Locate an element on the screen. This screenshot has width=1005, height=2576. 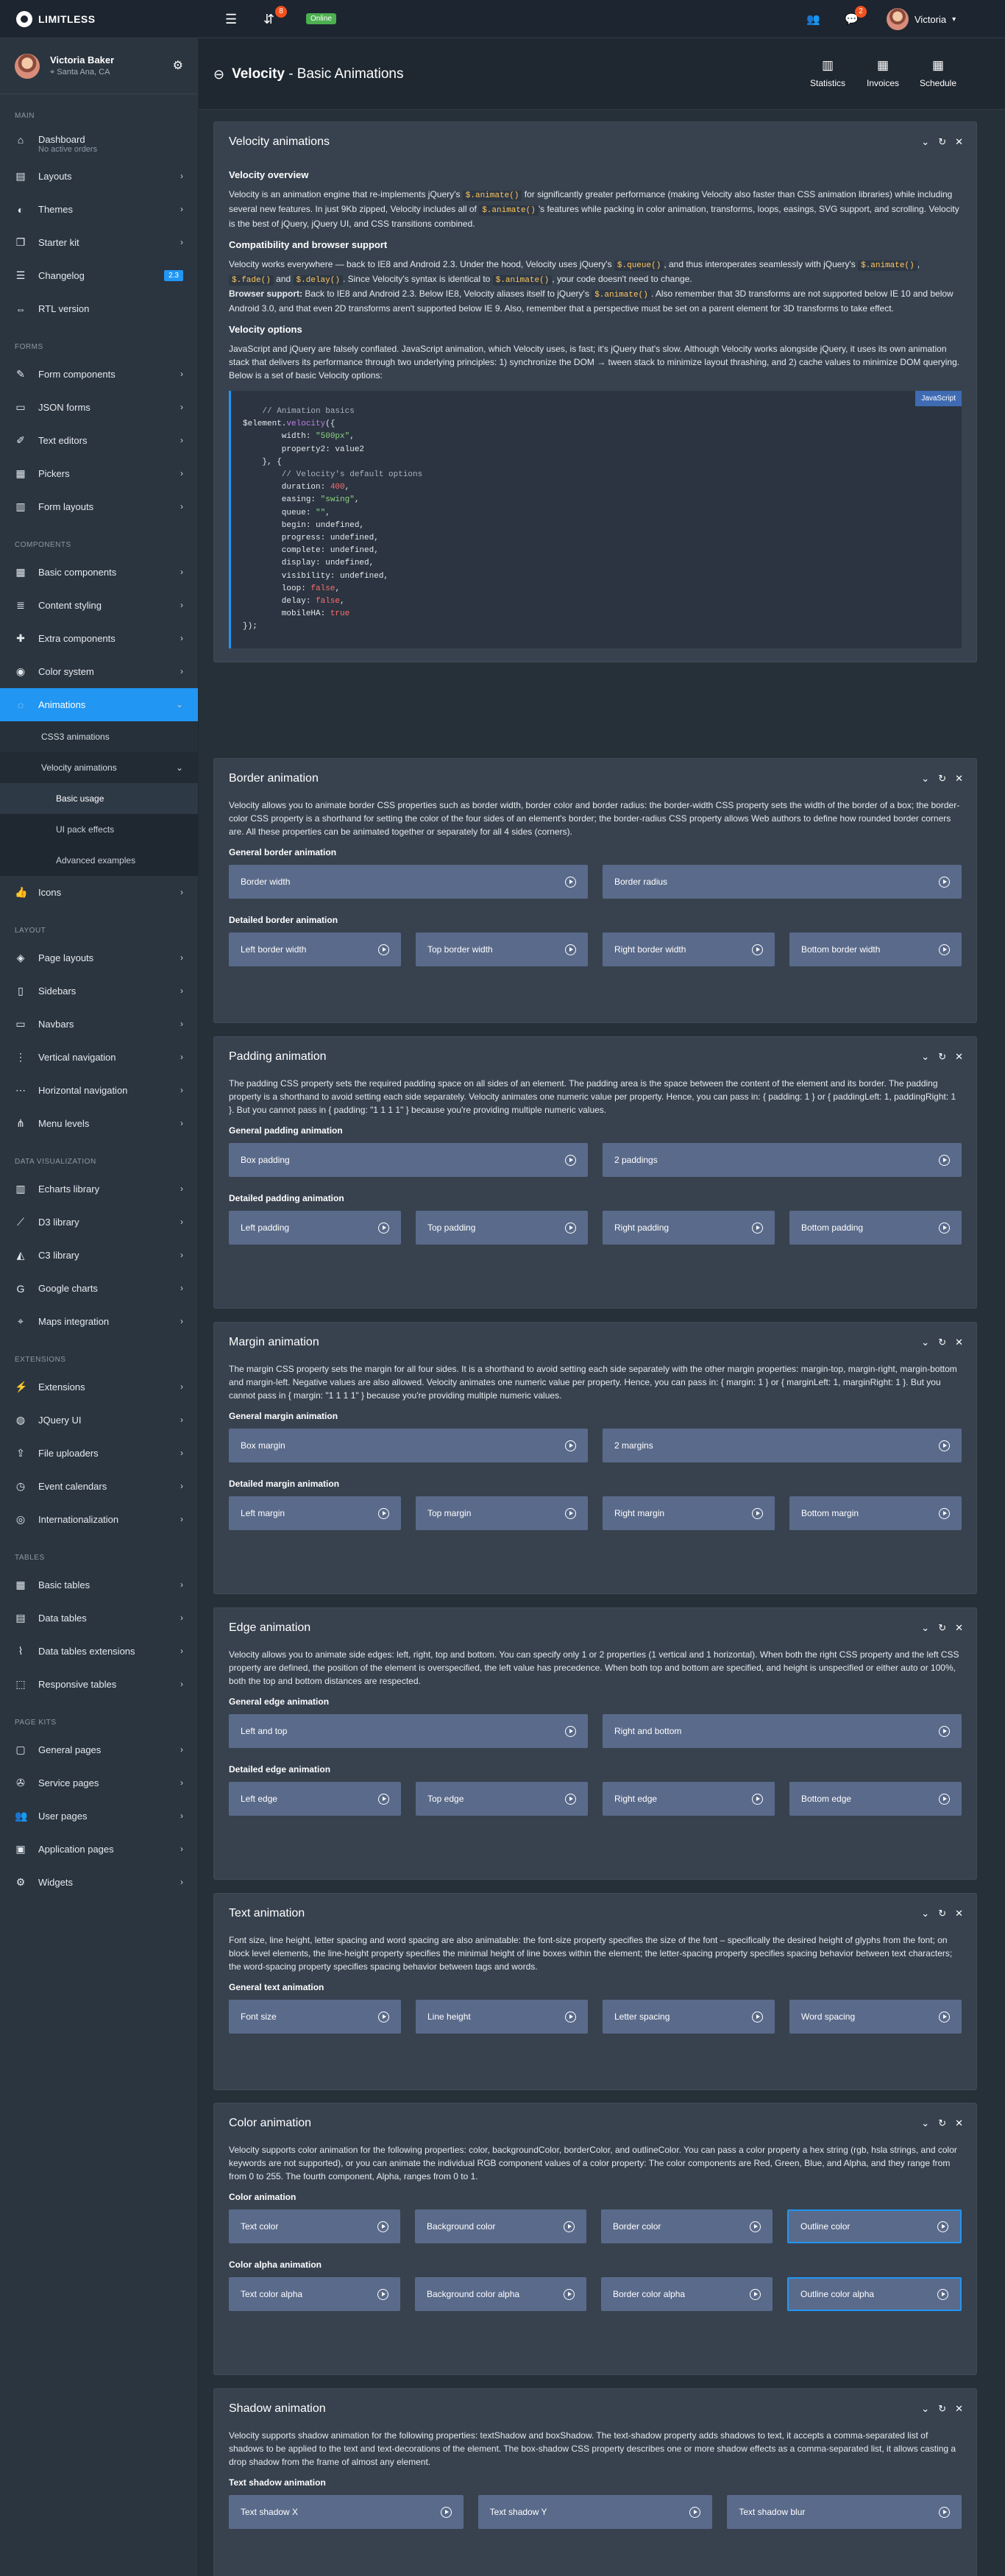
animate-button-background-color-alpha: Background color alpha is located at coordinates (500, 2294).